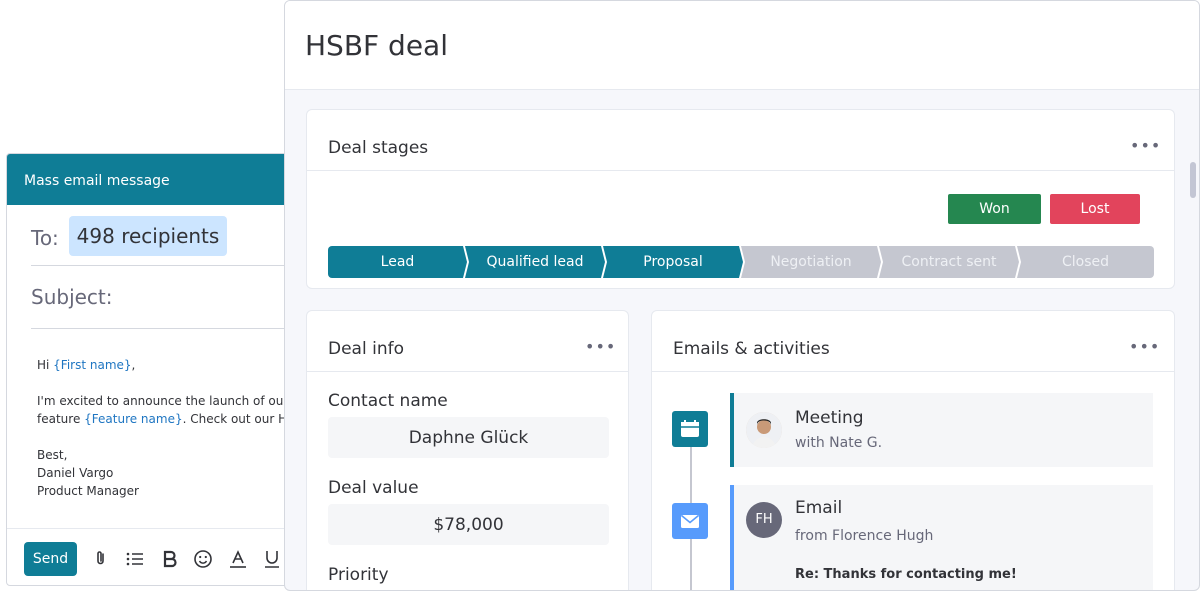  Describe the element at coordinates (238, 559) in the screenshot. I see `text-color-icon` at that location.